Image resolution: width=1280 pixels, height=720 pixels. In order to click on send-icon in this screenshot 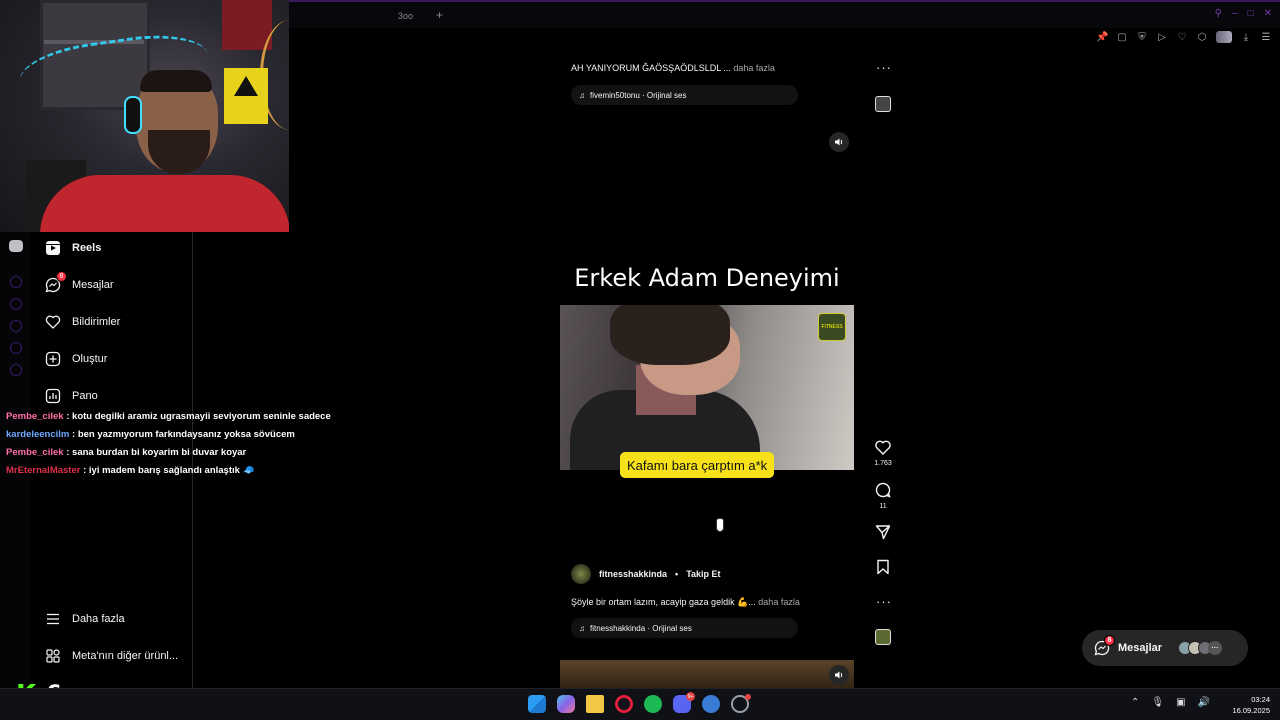, I will do `click(883, 532)`.